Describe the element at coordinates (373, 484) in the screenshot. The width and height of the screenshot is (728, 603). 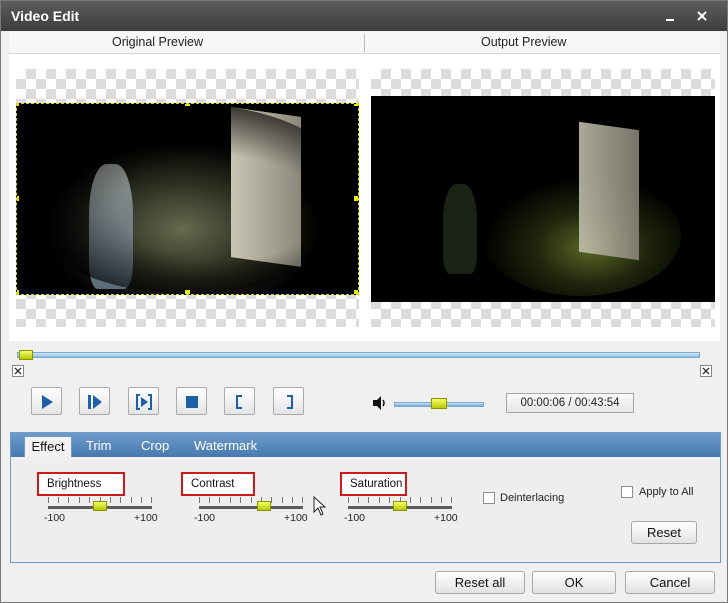
I see `saturation-label: Saturation` at that location.